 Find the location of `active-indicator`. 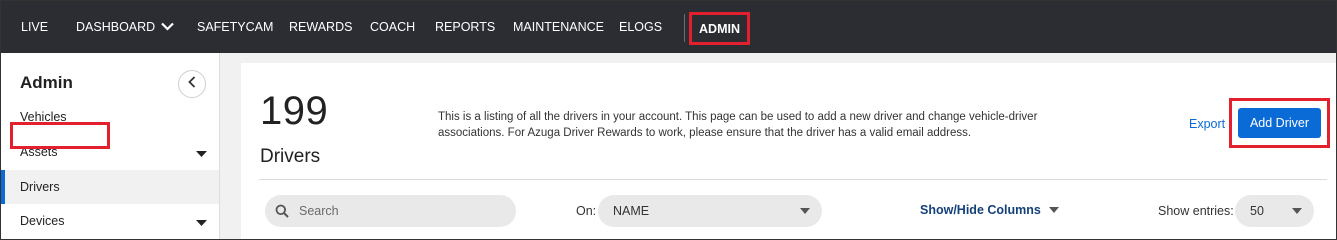

active-indicator is located at coordinates (3, 187).